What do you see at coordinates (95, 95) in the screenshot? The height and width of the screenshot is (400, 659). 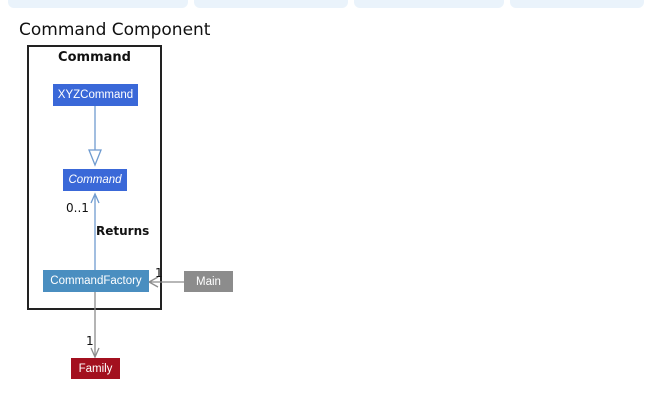 I see `xyz-command-node: XYZCommand` at bounding box center [95, 95].